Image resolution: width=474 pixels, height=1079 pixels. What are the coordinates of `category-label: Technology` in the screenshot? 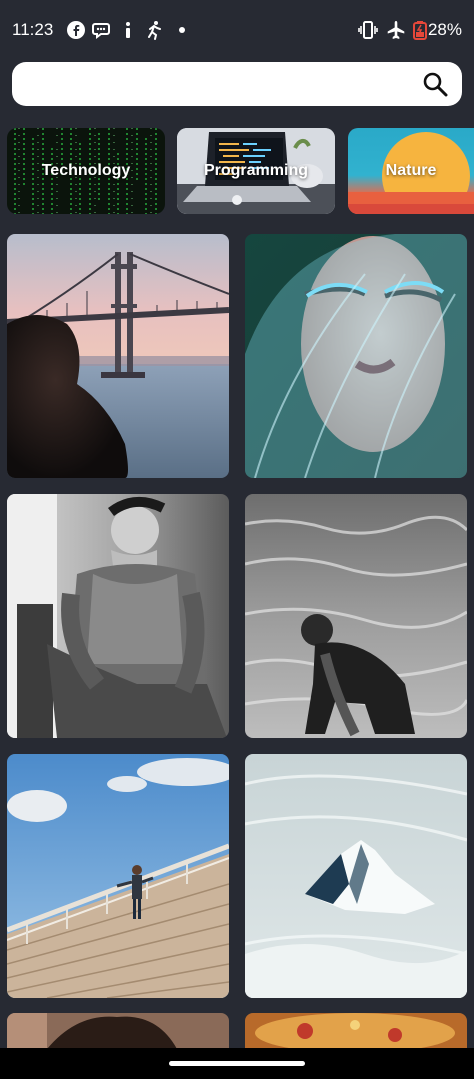 It's located at (86, 170).